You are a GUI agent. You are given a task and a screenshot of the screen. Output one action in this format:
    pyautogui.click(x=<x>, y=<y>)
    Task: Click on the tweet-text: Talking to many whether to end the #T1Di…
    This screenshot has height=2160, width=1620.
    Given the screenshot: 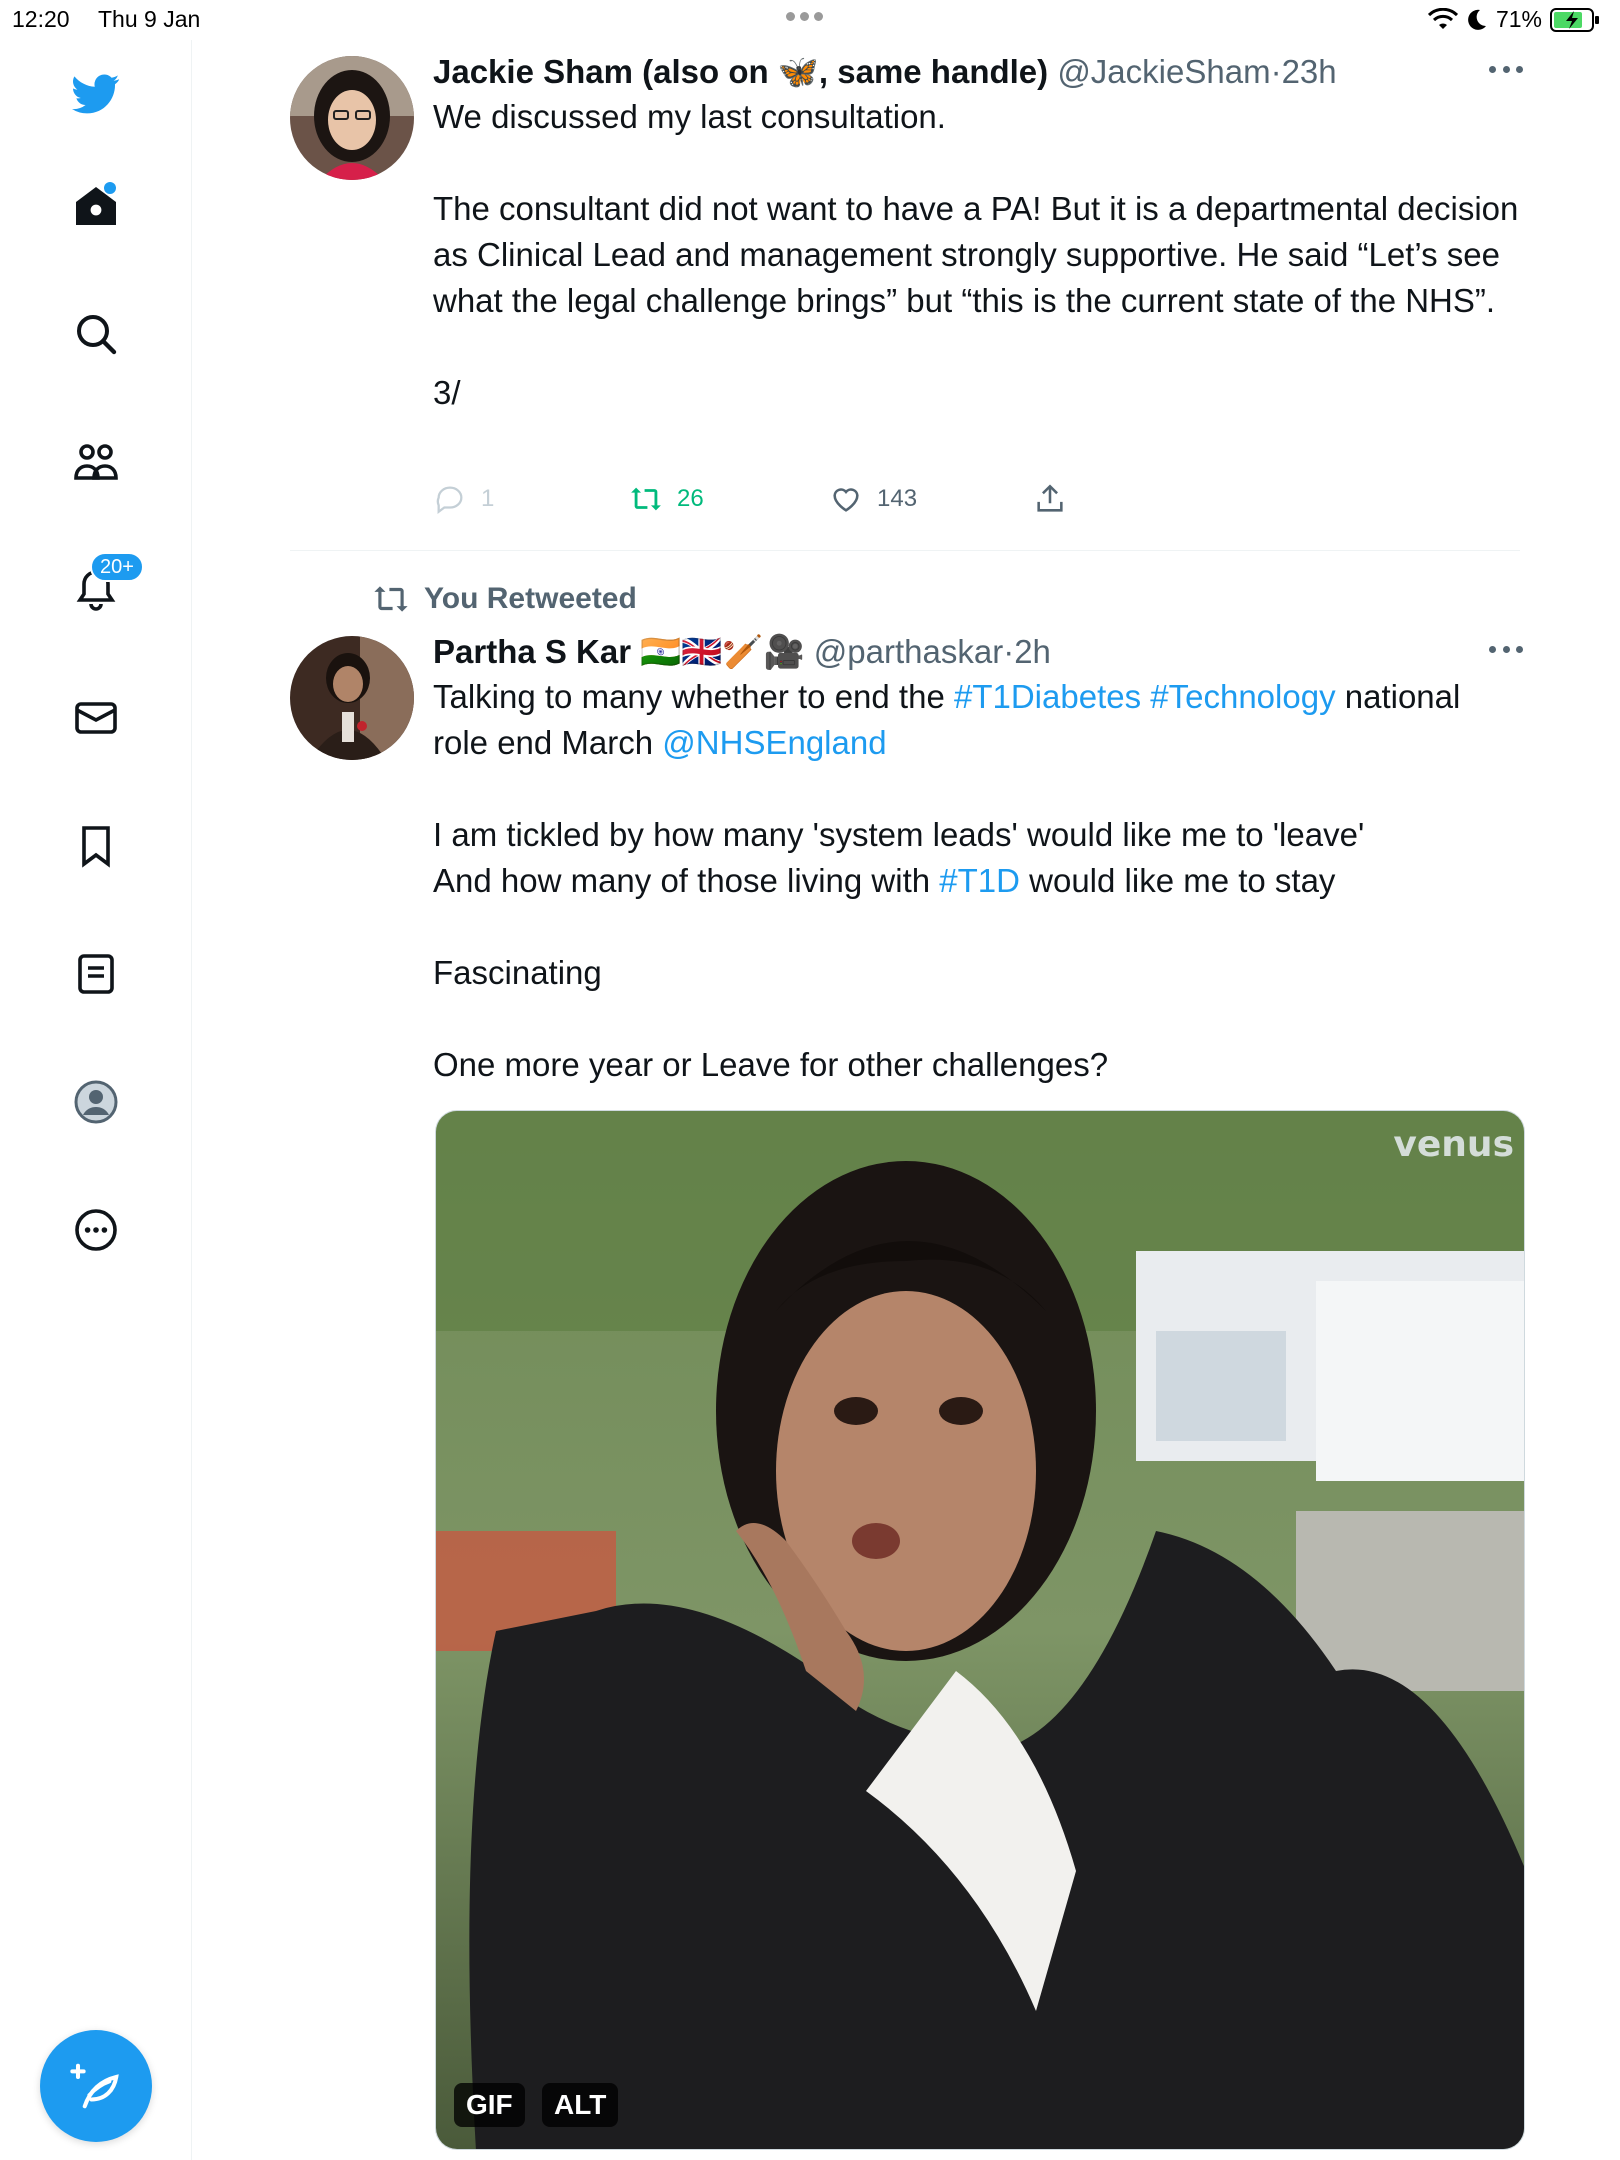 What is the action you would take?
    pyautogui.click(x=978, y=881)
    